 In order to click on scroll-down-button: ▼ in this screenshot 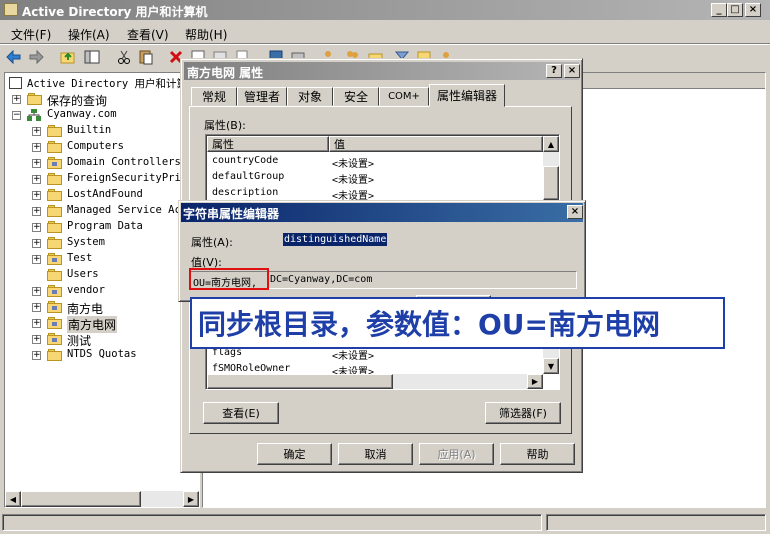, I will do `click(551, 366)`.